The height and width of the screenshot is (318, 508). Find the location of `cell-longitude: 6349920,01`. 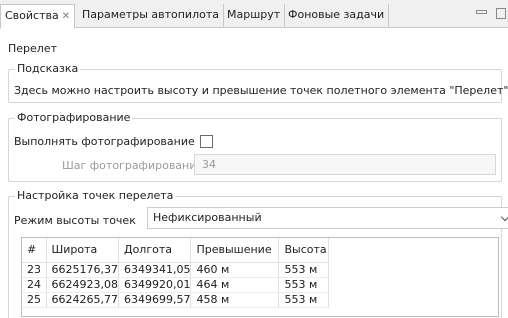

cell-longitude: 6349920,01 is located at coordinates (155, 285).